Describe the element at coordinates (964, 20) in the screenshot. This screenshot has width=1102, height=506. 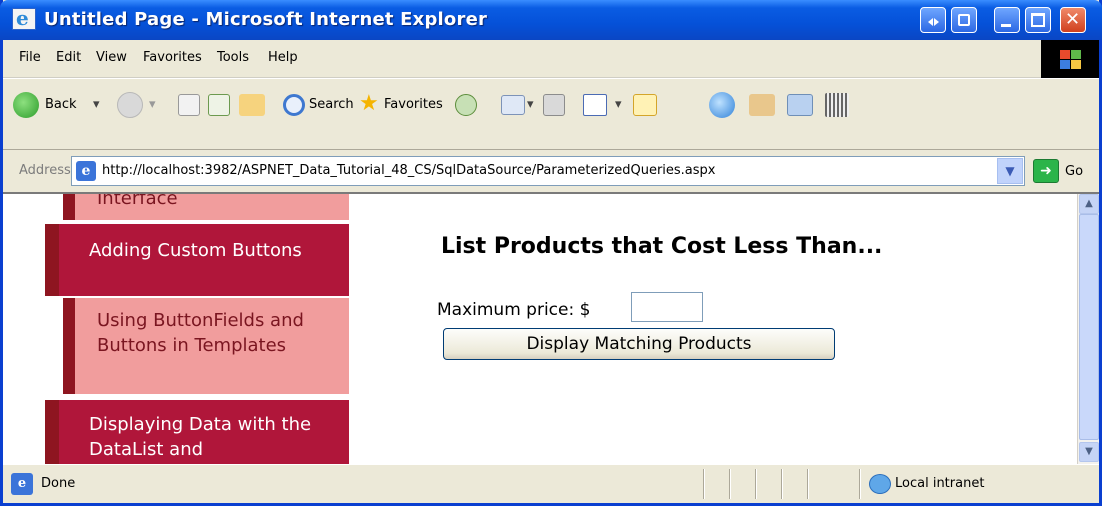
I see `restore-small-button` at that location.